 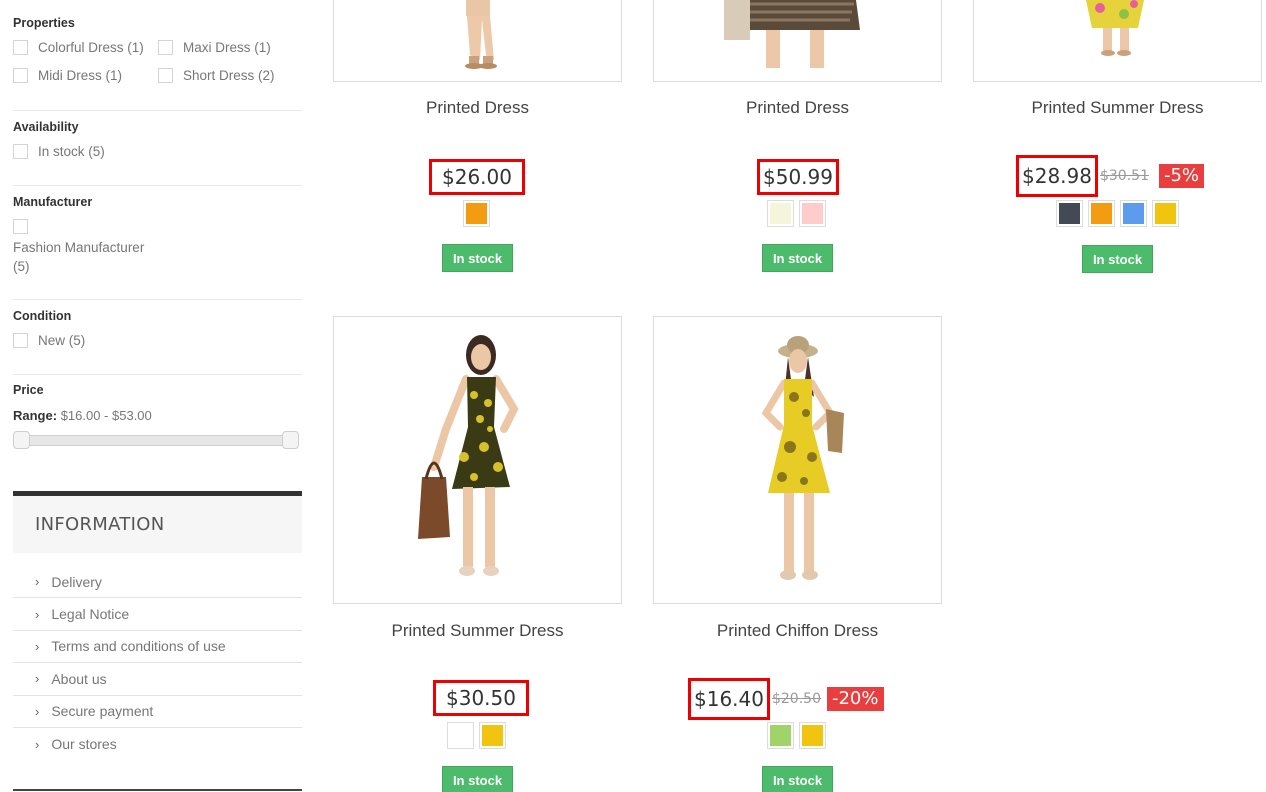 What do you see at coordinates (157, 744) in the screenshot?
I see `info-link-our-stores: › Our stores` at bounding box center [157, 744].